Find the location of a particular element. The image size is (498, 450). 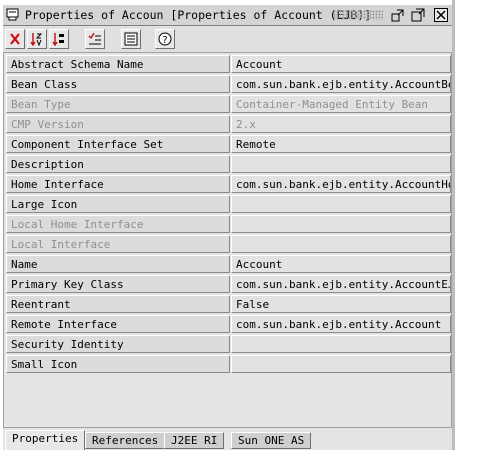

title-bar-grip is located at coordinates (358, 15).